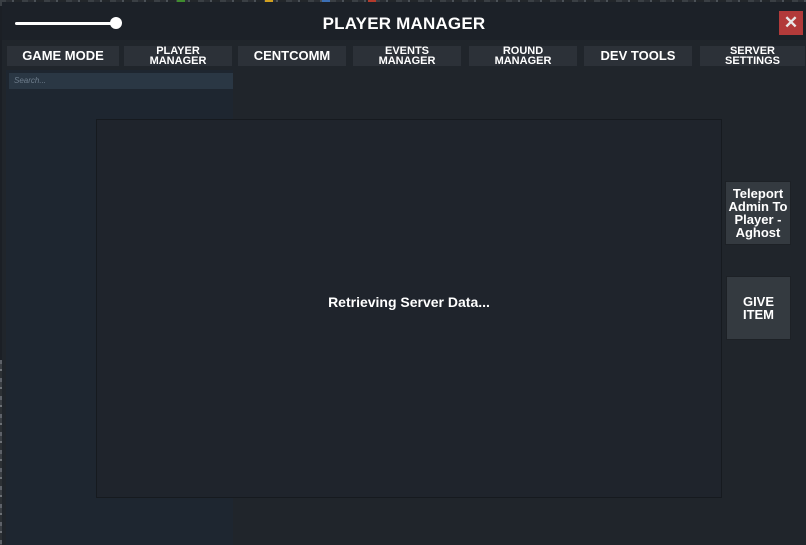  I want to click on tab-events-manager: EVENTS MANAGER, so click(407, 56).